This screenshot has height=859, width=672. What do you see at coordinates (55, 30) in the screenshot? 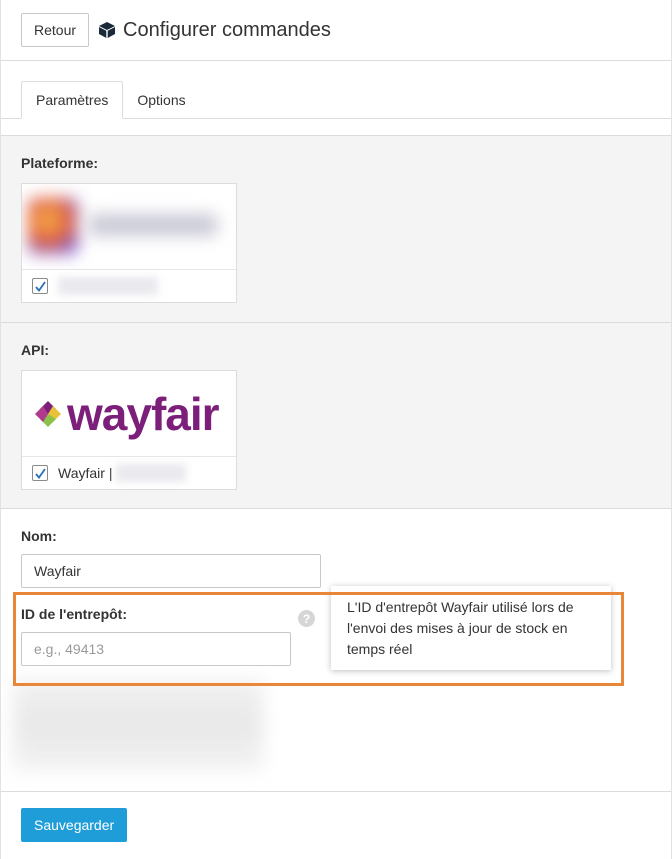
I see `back-button: Retour` at bounding box center [55, 30].